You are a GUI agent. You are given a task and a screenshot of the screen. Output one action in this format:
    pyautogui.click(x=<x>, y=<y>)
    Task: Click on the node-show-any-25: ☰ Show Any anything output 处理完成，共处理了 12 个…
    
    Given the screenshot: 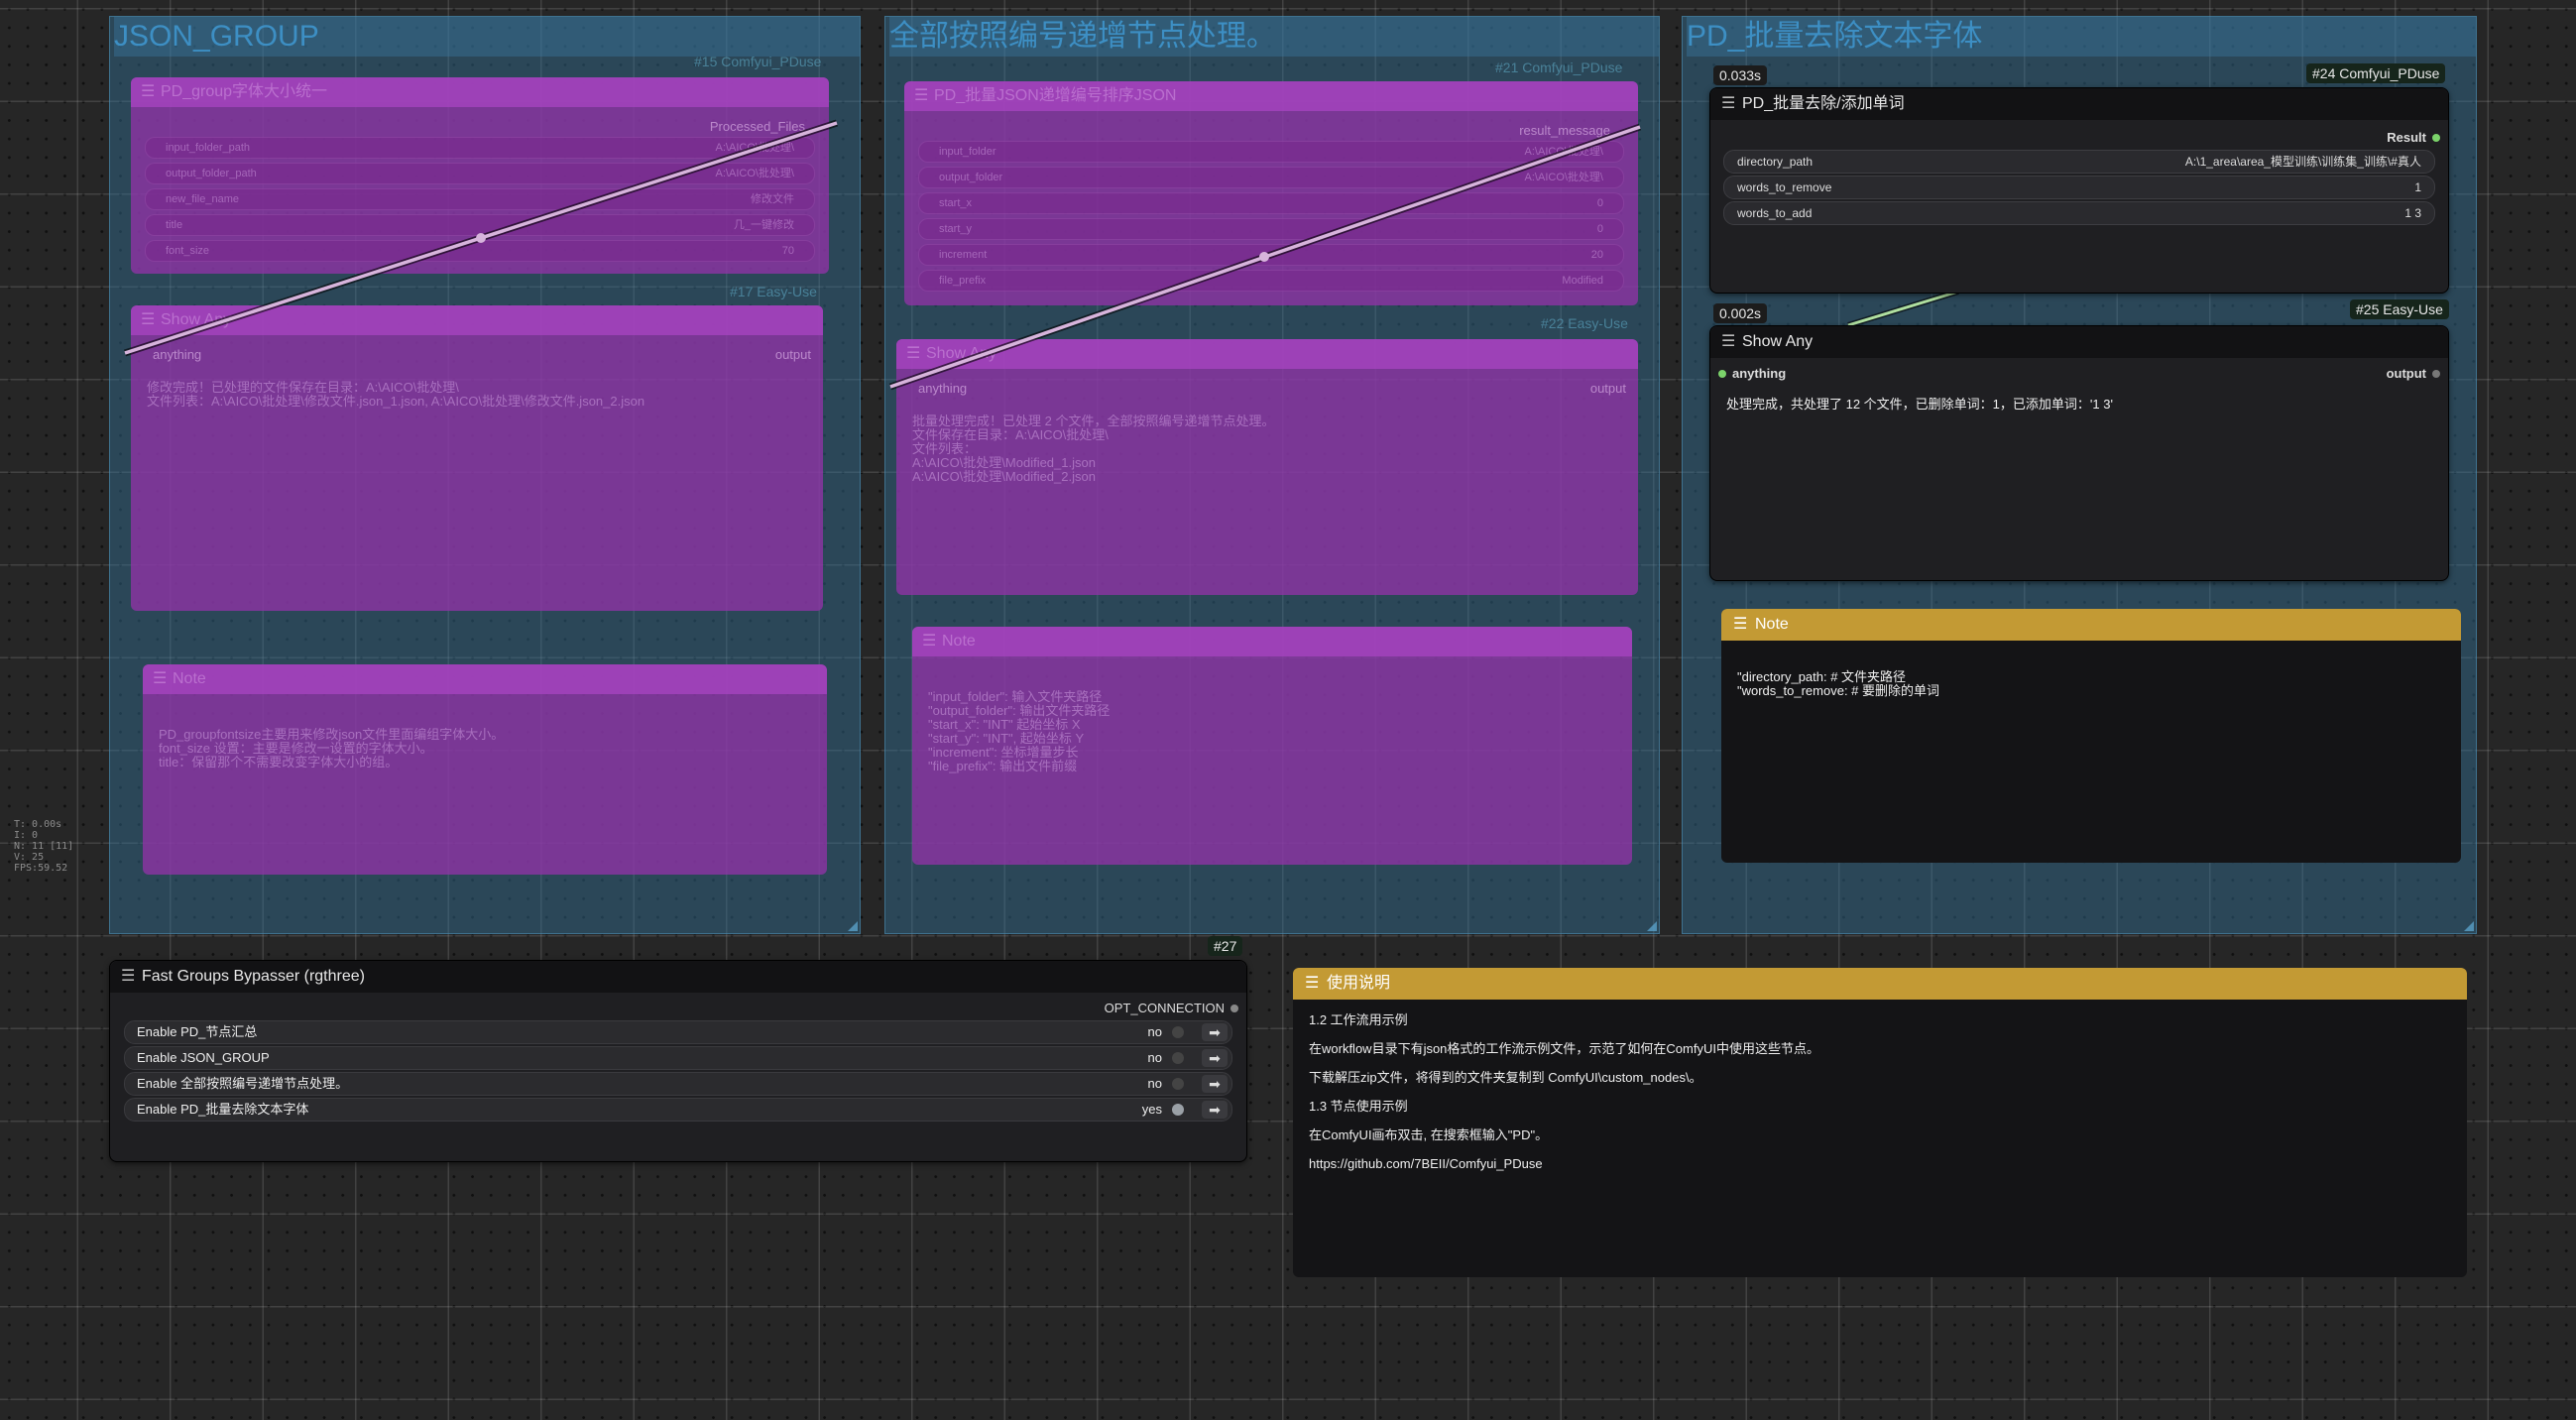 What is the action you would take?
    pyautogui.click(x=2079, y=453)
    